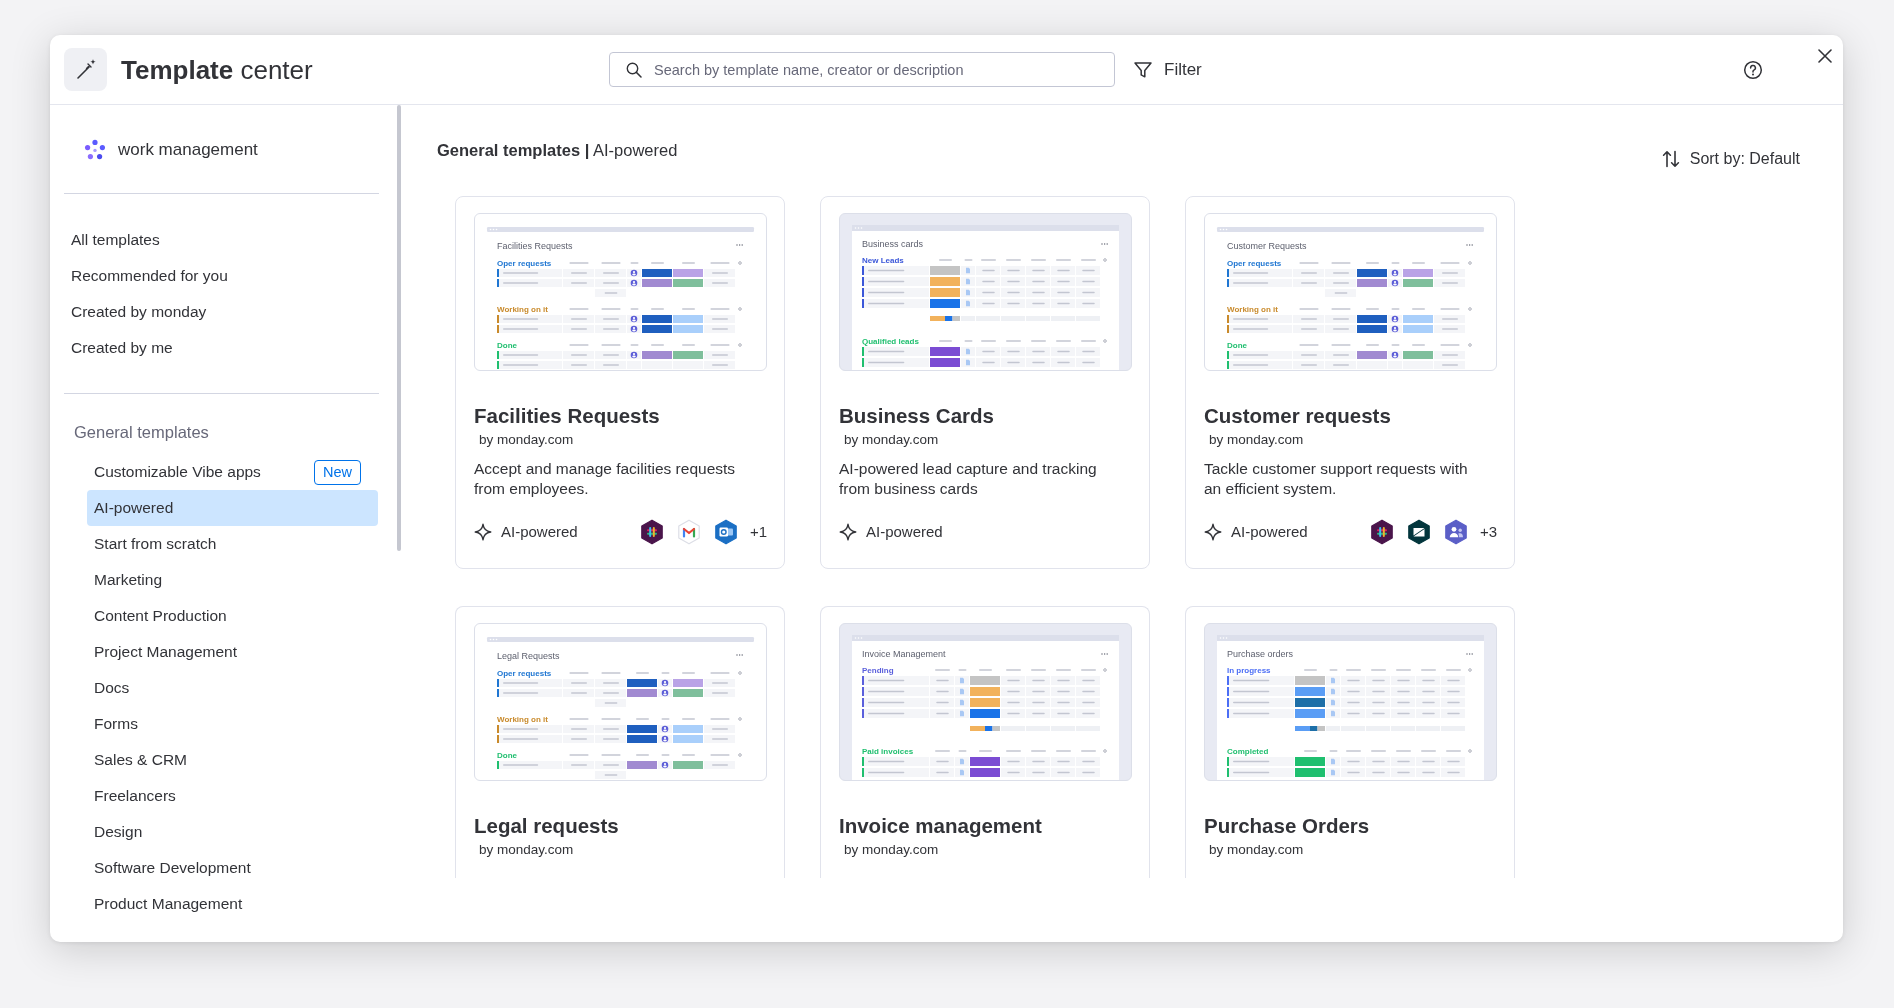 Image resolution: width=1894 pixels, height=1008 pixels. I want to click on template-card: Legal Requests Oper requests Working on it Done Legal requests by monday.com, so click(620, 742).